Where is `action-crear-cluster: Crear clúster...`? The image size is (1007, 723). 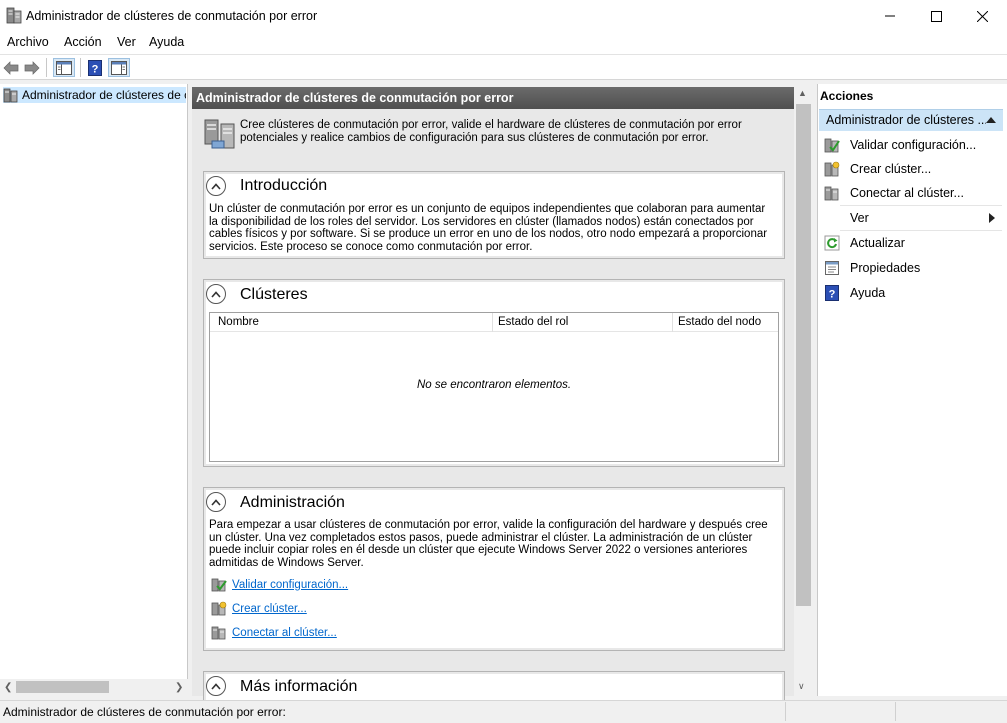 action-crear-cluster: Crear clúster... is located at coordinates (912, 169).